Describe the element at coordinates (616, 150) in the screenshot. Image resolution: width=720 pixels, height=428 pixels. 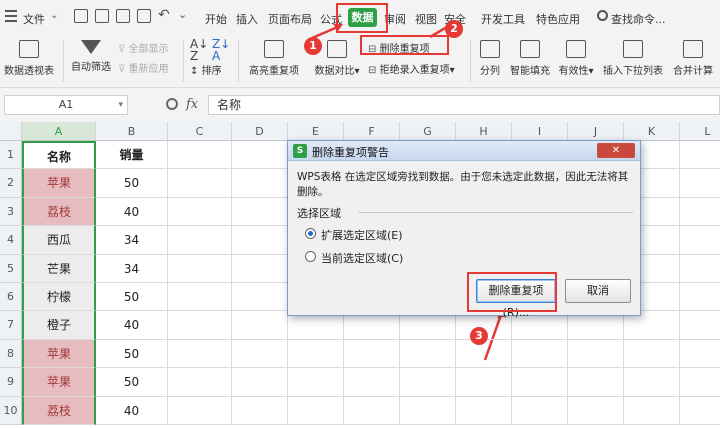
I see `close-icon: ✕` at that location.